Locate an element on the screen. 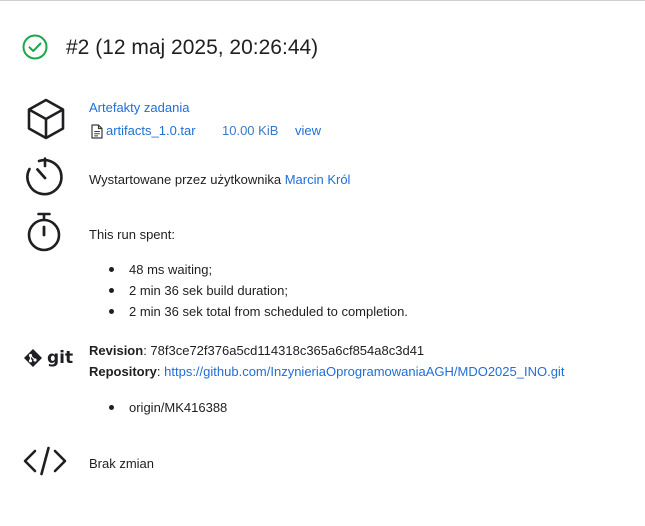 The image size is (645, 526). repository-label: Repository is located at coordinates (123, 371).